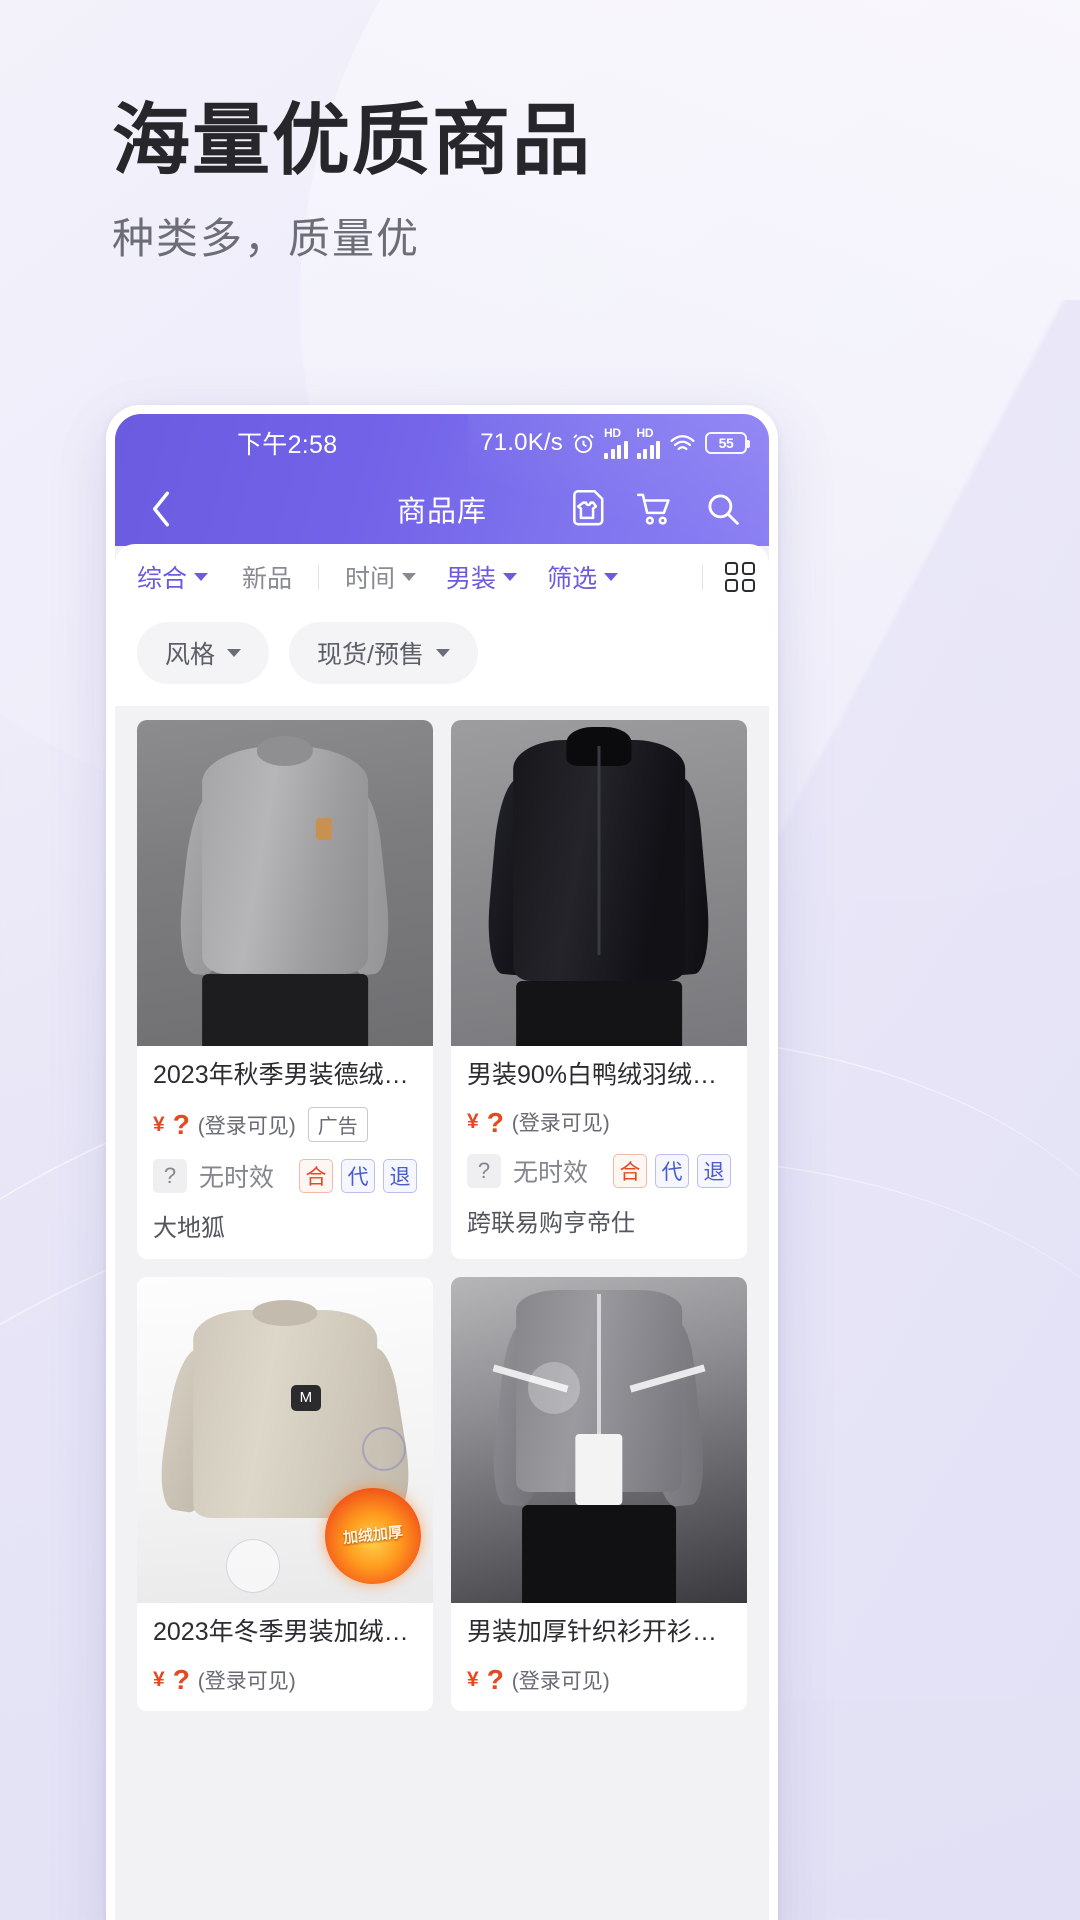 This screenshot has width=1080, height=1920. I want to click on product-card: M 加绒加厚 2023年冬季男装加绒卫衣圆... ¥ ? (登录可见), so click(285, 1494).